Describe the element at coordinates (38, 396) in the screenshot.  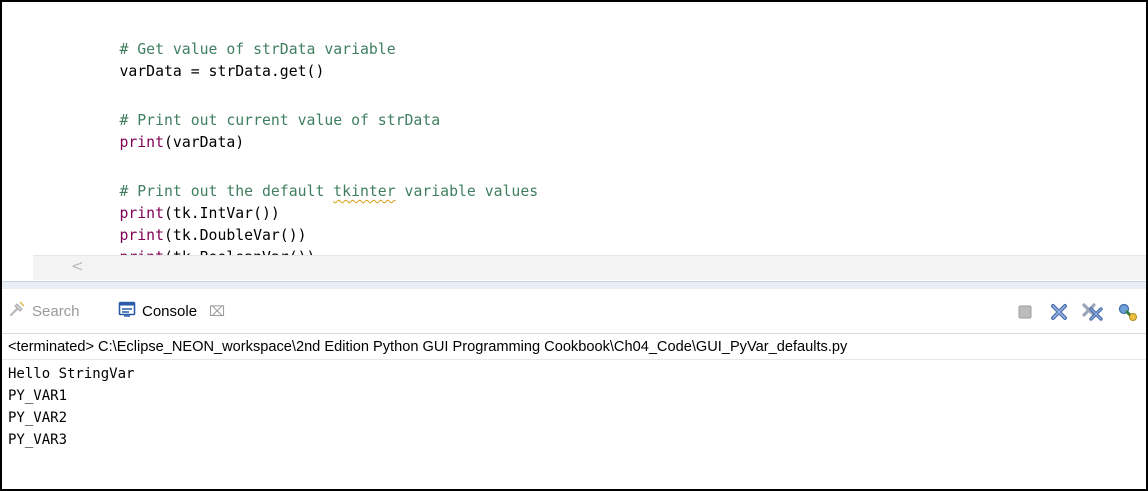
I see `console-output-line: PY_VAR1` at that location.